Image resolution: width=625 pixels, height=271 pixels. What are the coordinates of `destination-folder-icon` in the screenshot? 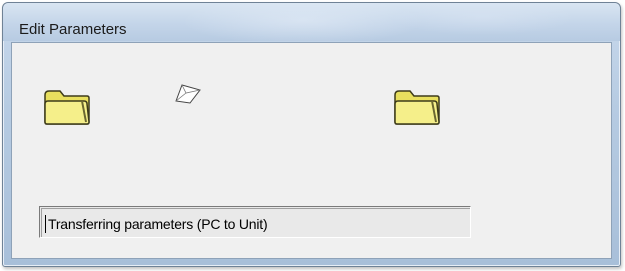 It's located at (417, 107).